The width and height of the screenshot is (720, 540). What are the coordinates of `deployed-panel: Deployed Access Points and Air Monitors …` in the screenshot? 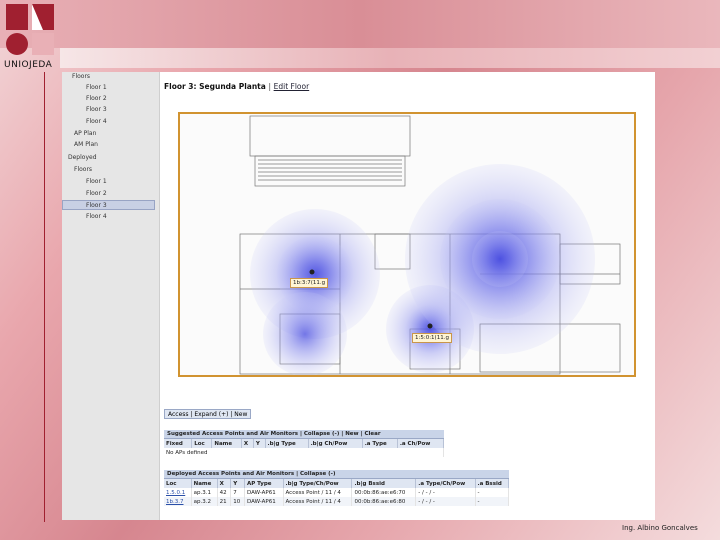 It's located at (337, 488).